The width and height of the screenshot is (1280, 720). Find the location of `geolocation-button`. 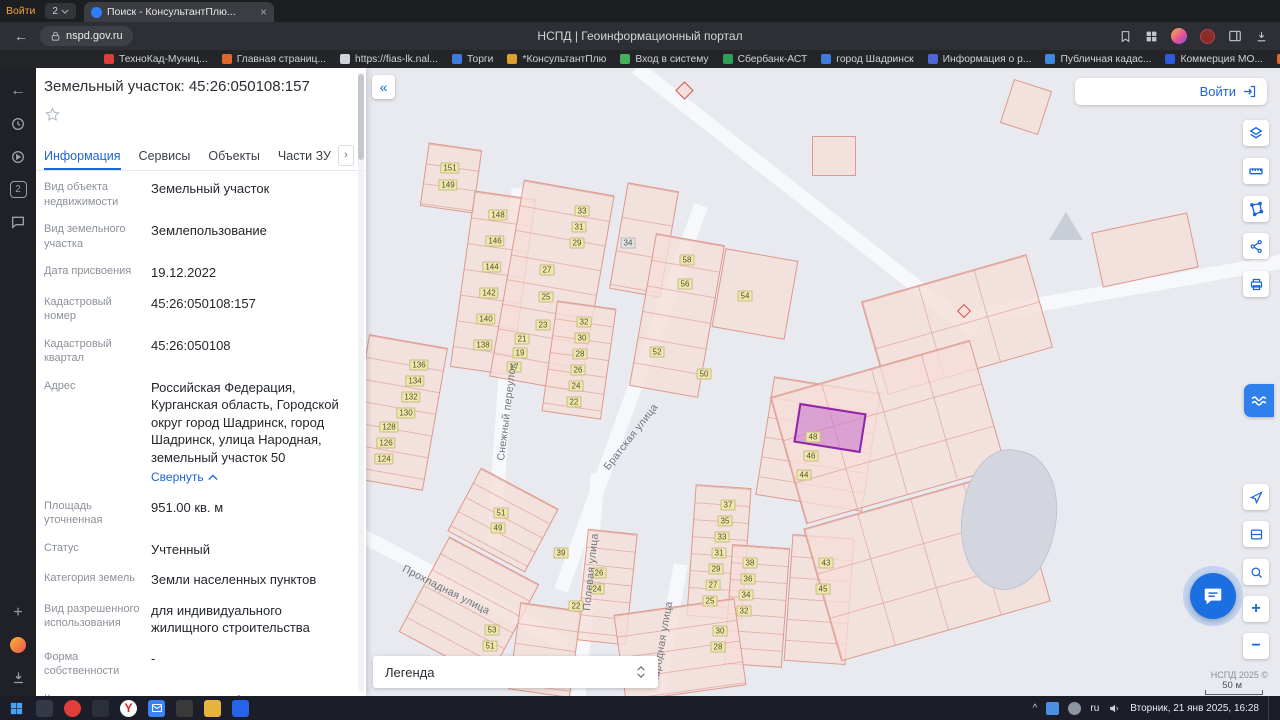

geolocation-button is located at coordinates (1256, 497).